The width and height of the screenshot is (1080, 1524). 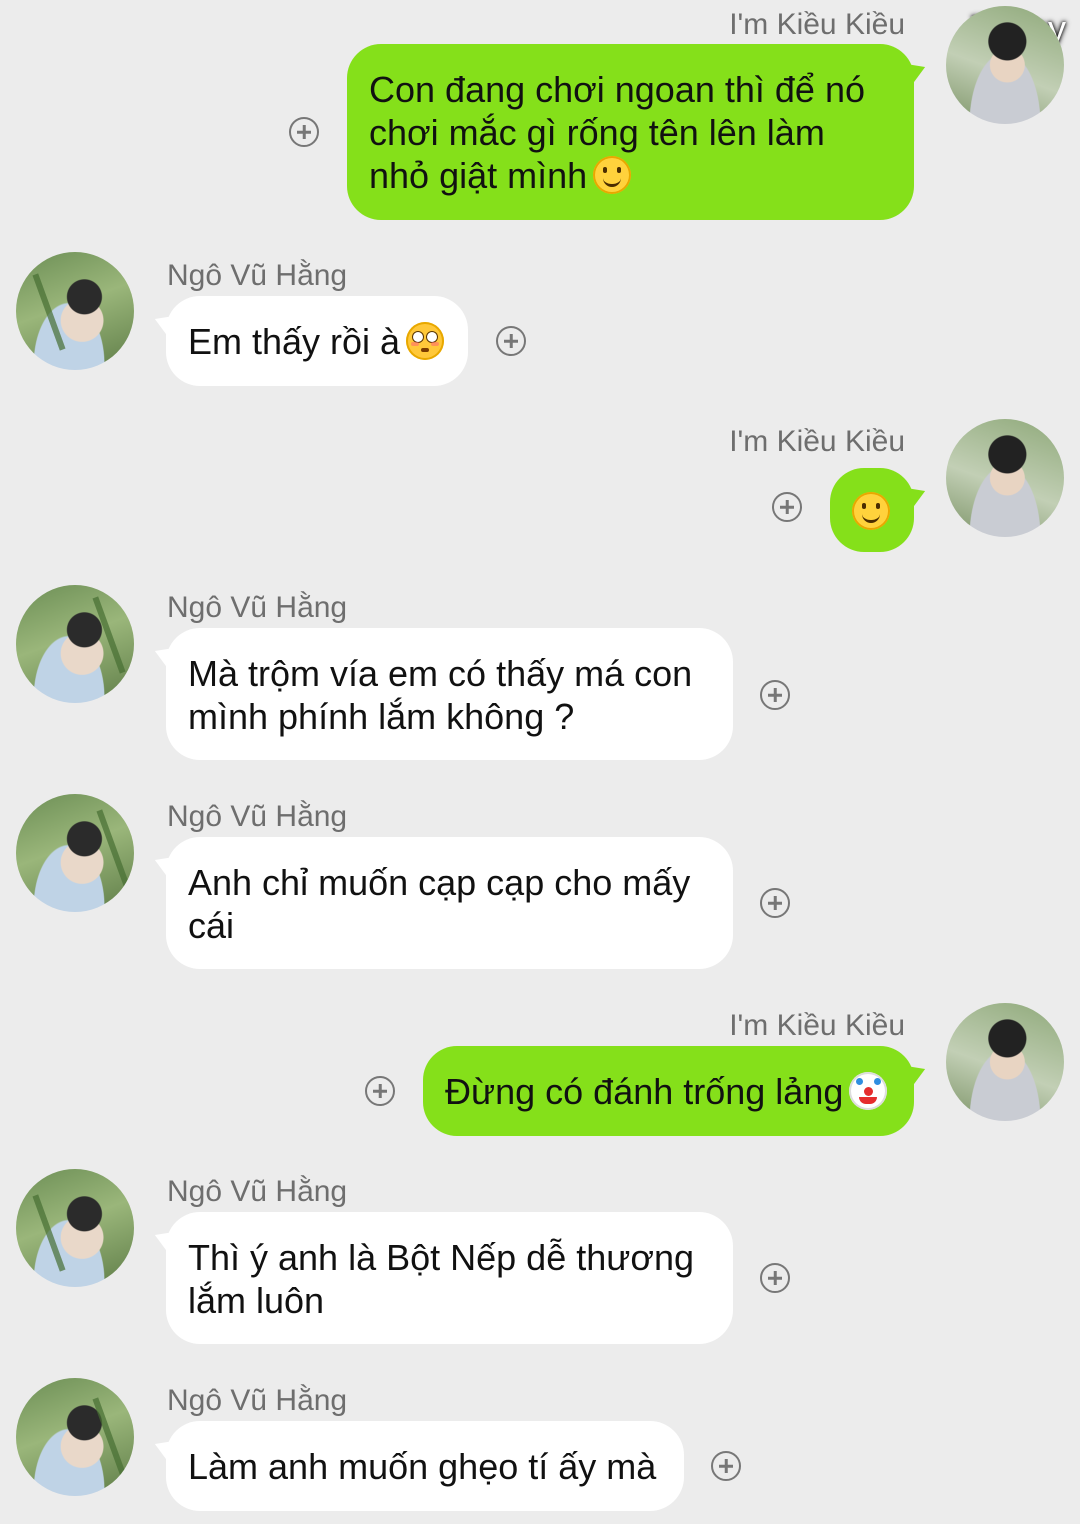 What do you see at coordinates (868, 1091) in the screenshot?
I see `clown-face-icon` at bounding box center [868, 1091].